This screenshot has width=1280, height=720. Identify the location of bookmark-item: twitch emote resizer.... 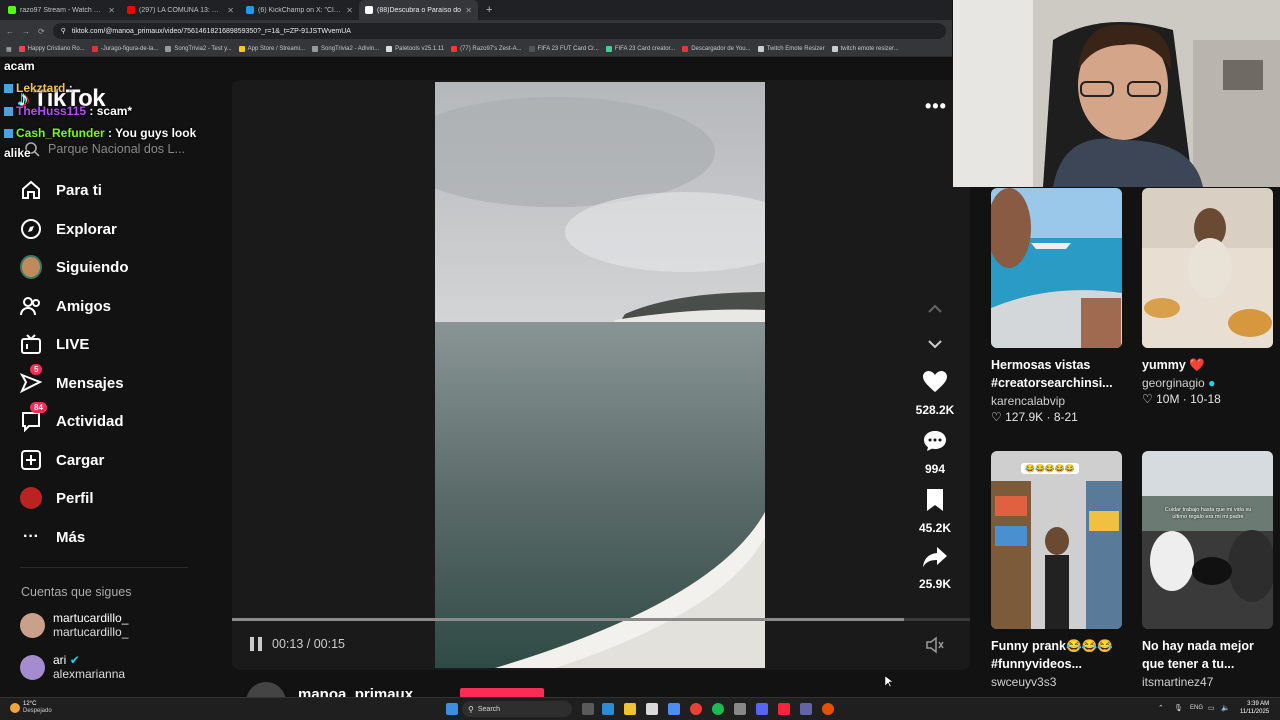
(865, 49).